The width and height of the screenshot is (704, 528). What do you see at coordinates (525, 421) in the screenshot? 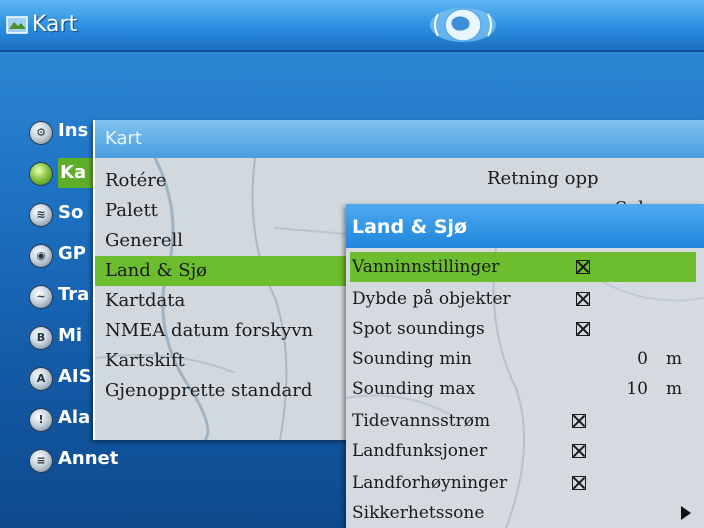
I see `ls-row-tidevannsstrom: Tidevannsstrøm` at bounding box center [525, 421].